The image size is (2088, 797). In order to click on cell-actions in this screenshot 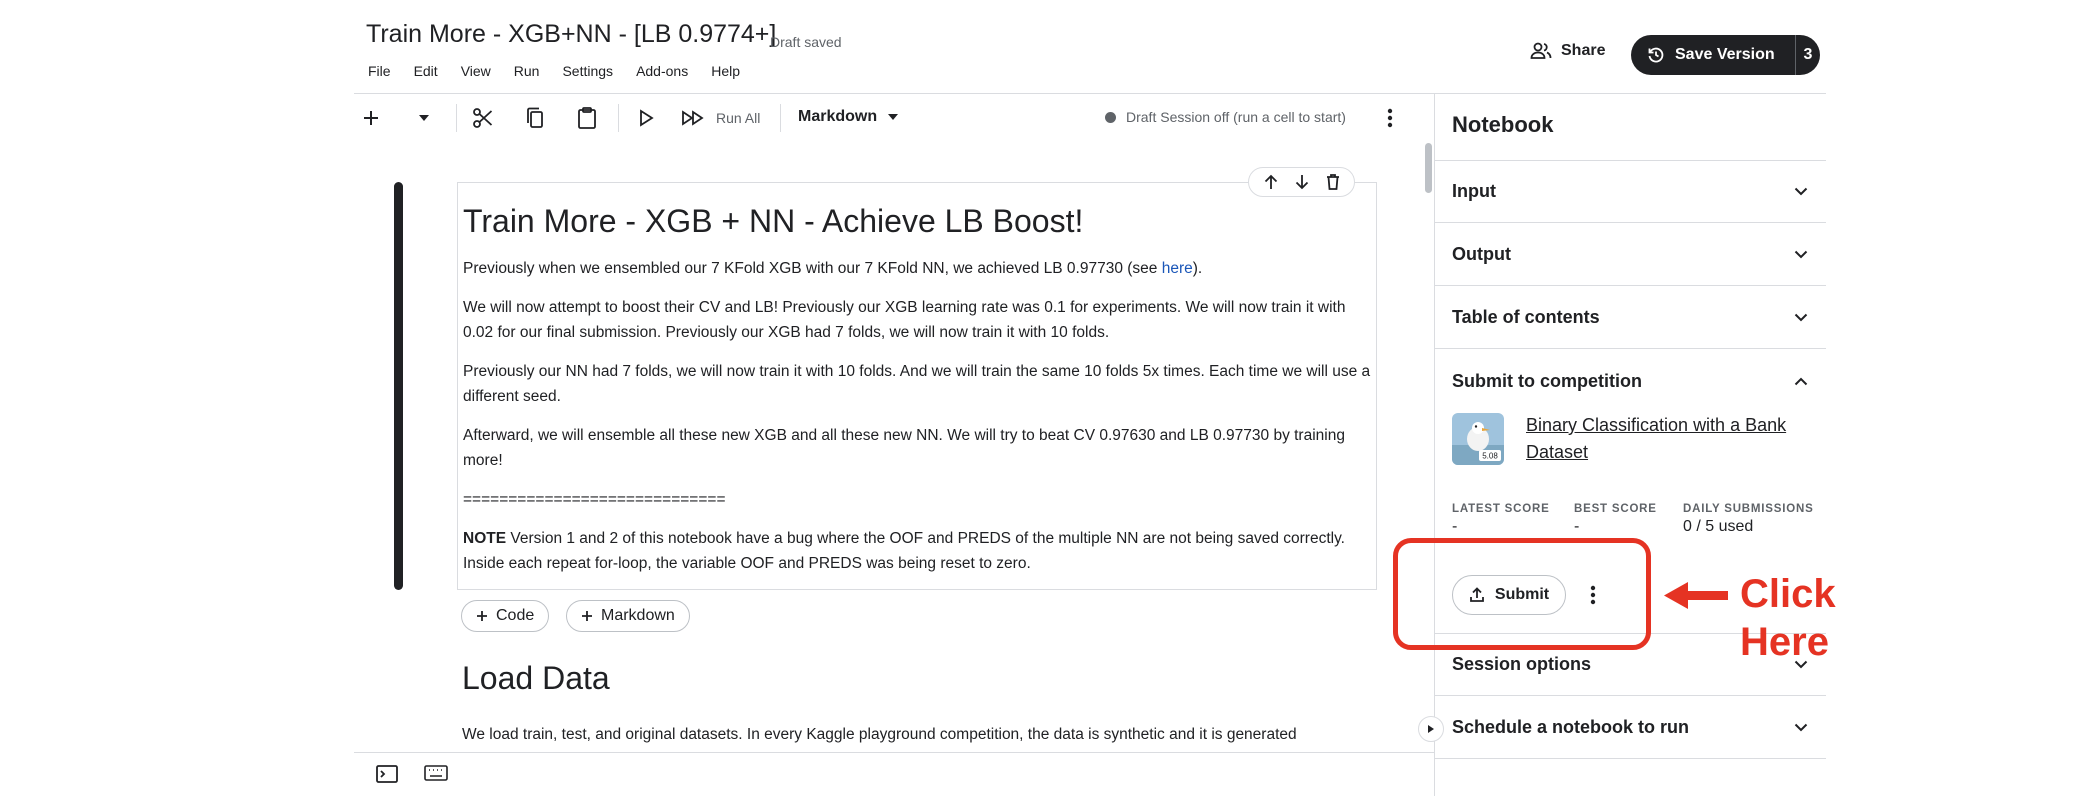, I will do `click(1301, 182)`.